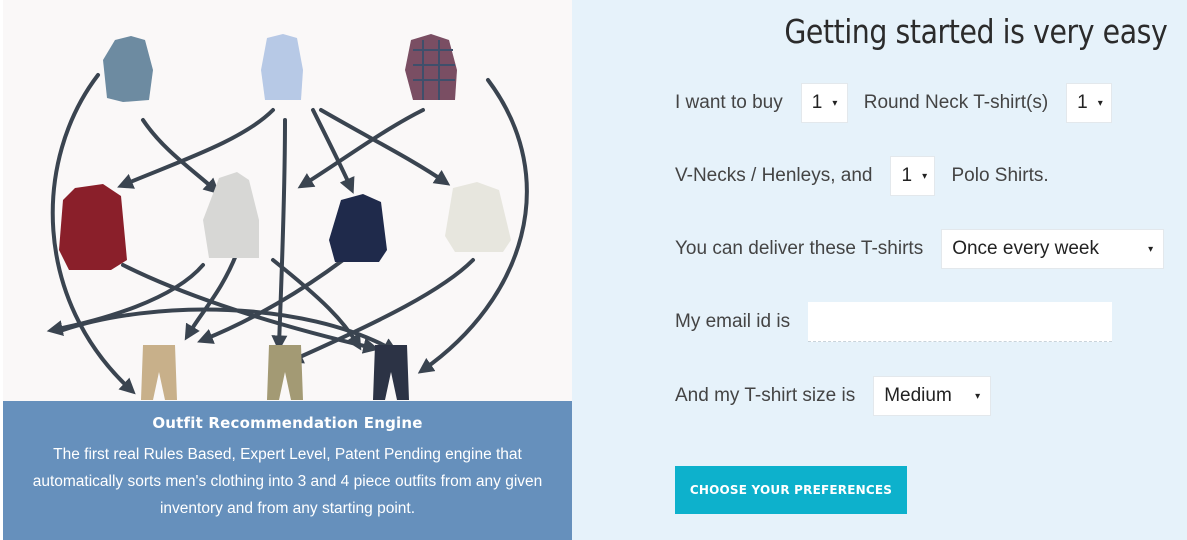 The height and width of the screenshot is (540, 1187). Describe the element at coordinates (729, 102) in the screenshot. I see `row1-prefix: I want to buy` at that location.